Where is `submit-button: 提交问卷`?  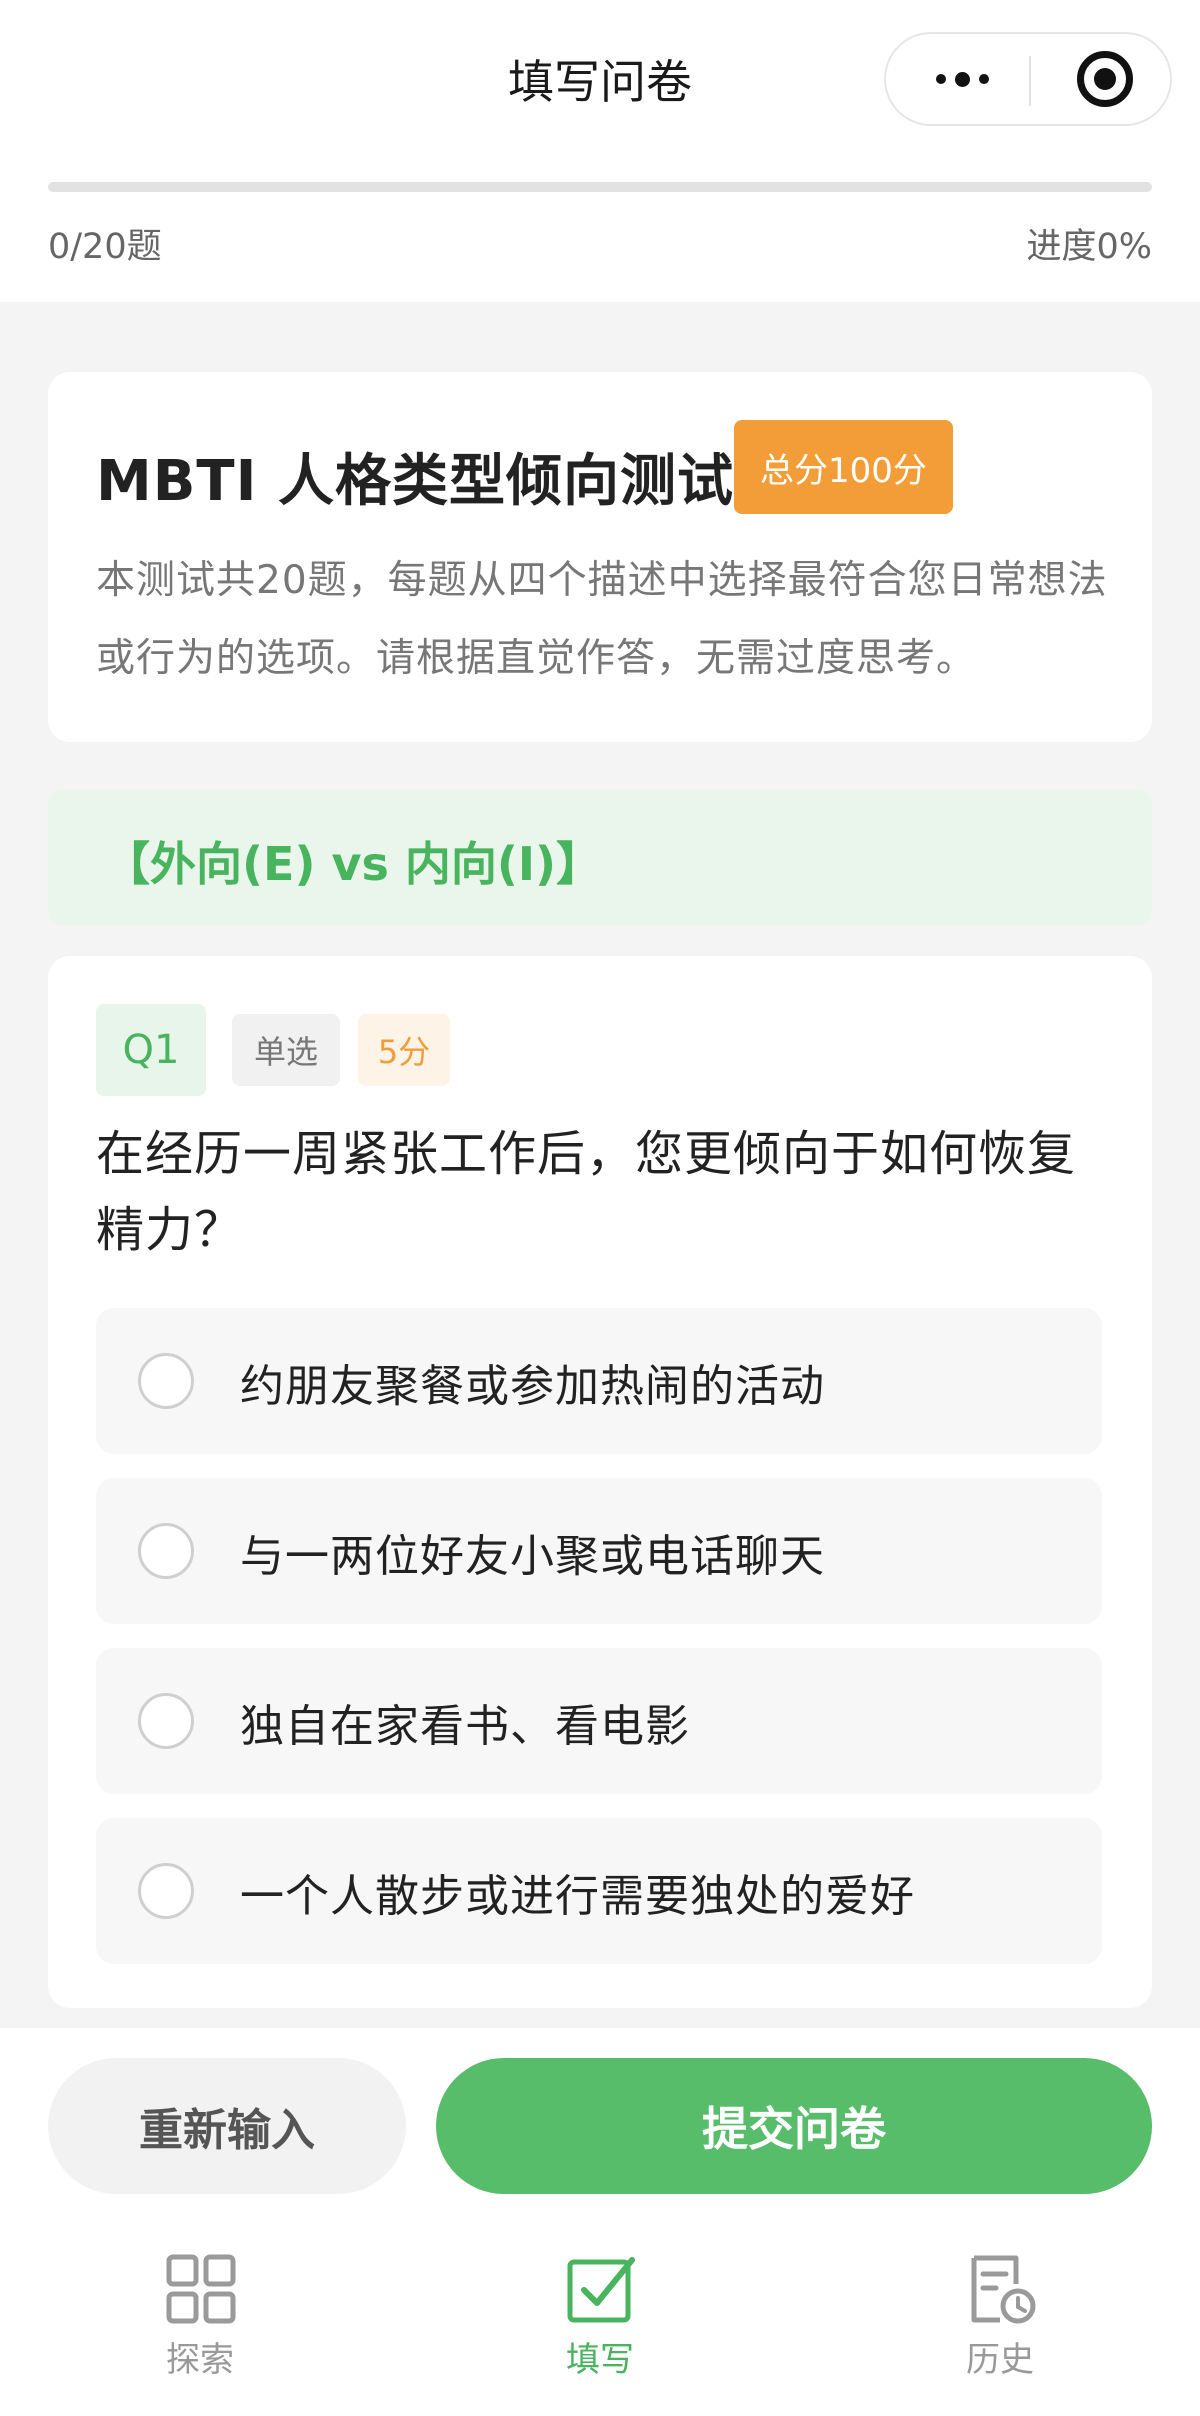
submit-button: 提交问卷 is located at coordinates (794, 2126).